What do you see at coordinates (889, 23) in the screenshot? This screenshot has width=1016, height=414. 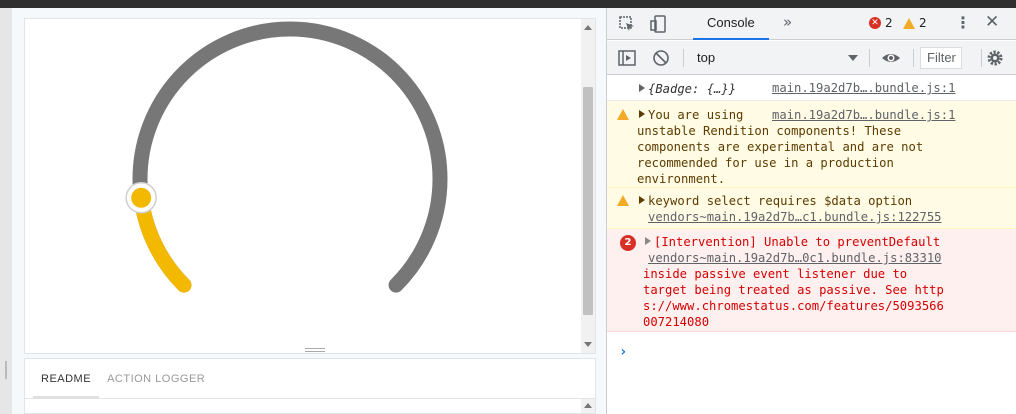 I see `error-count: 2` at bounding box center [889, 23].